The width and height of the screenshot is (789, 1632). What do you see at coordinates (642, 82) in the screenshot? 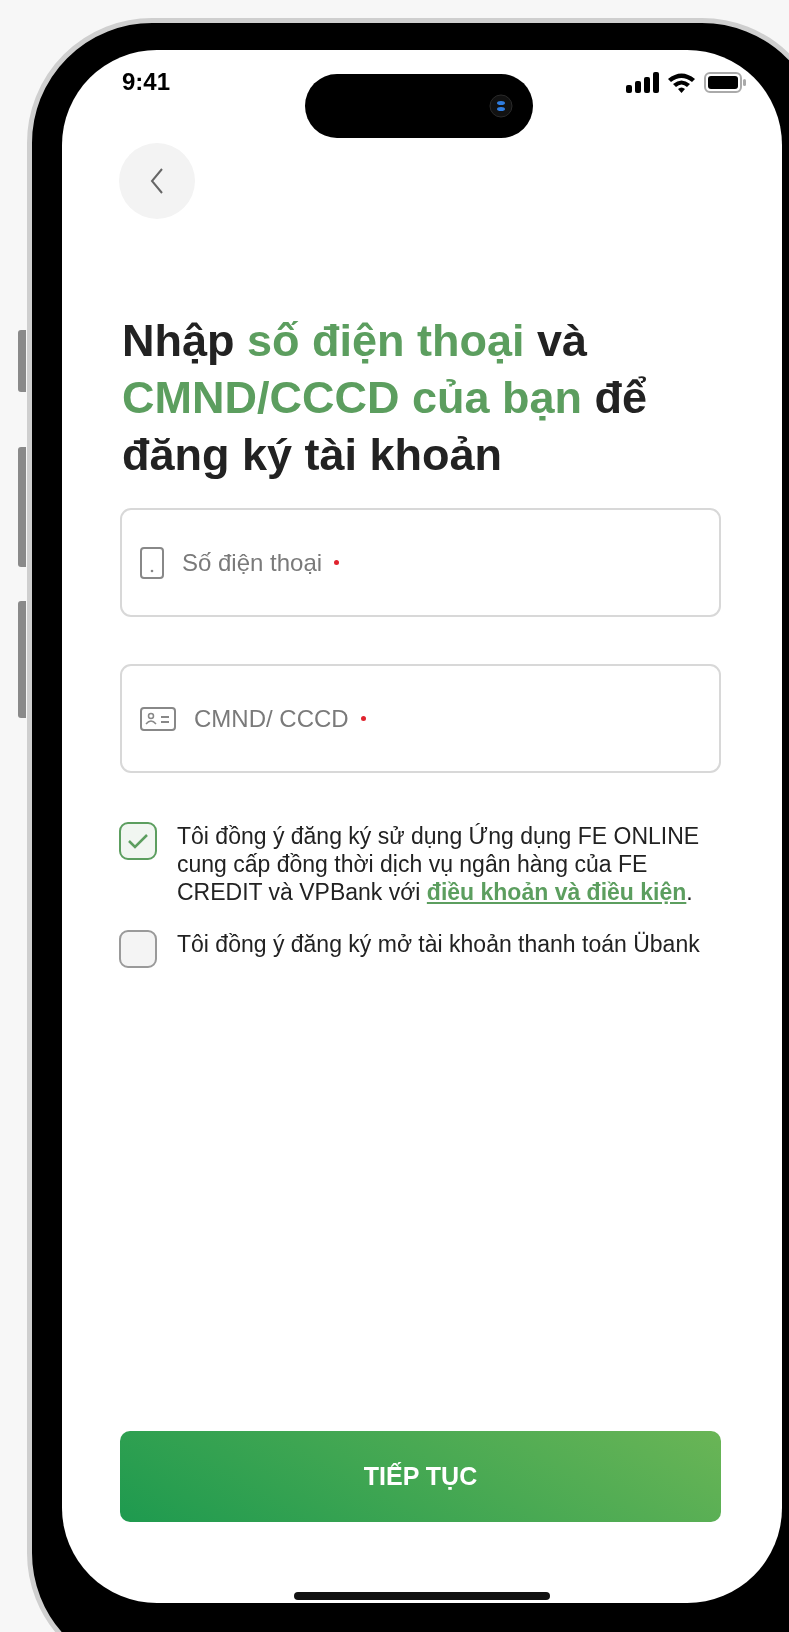
I see `signal-icon` at bounding box center [642, 82].